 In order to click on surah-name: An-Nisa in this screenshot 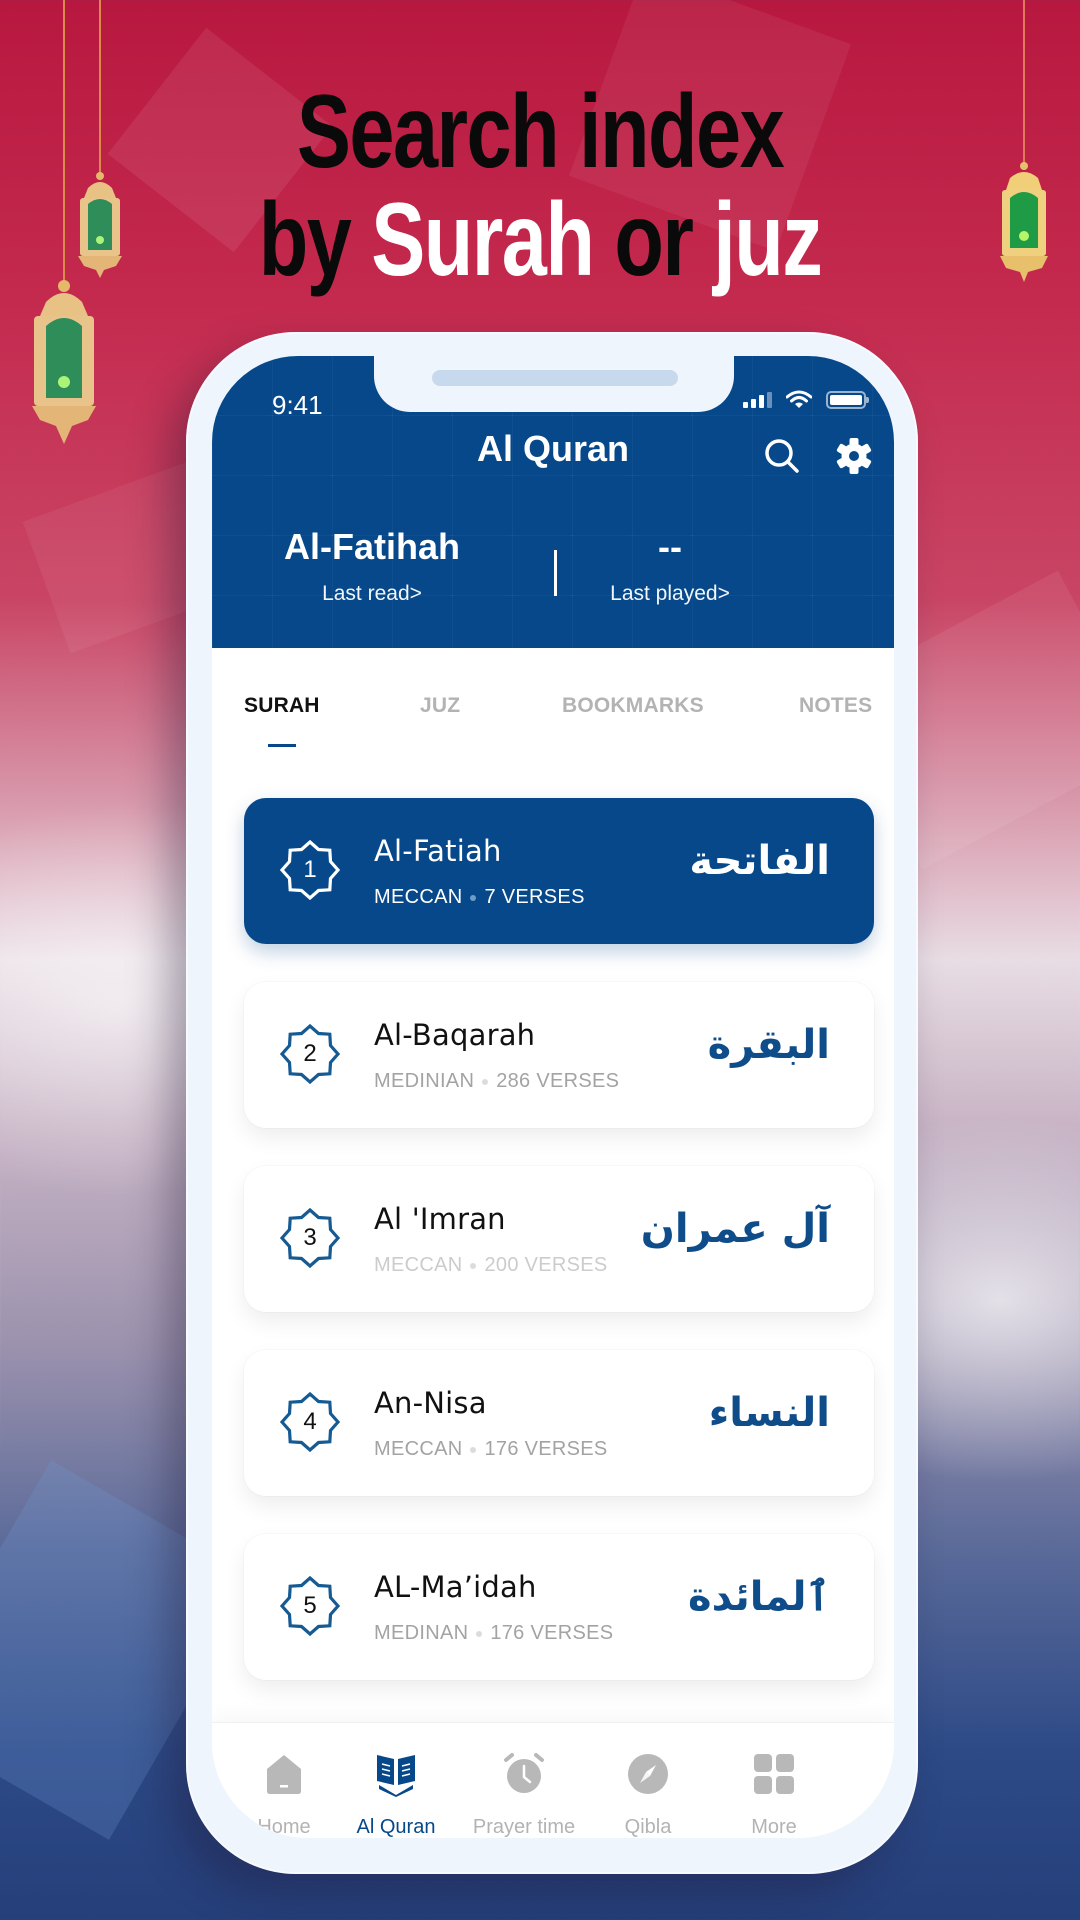, I will do `click(430, 1403)`.